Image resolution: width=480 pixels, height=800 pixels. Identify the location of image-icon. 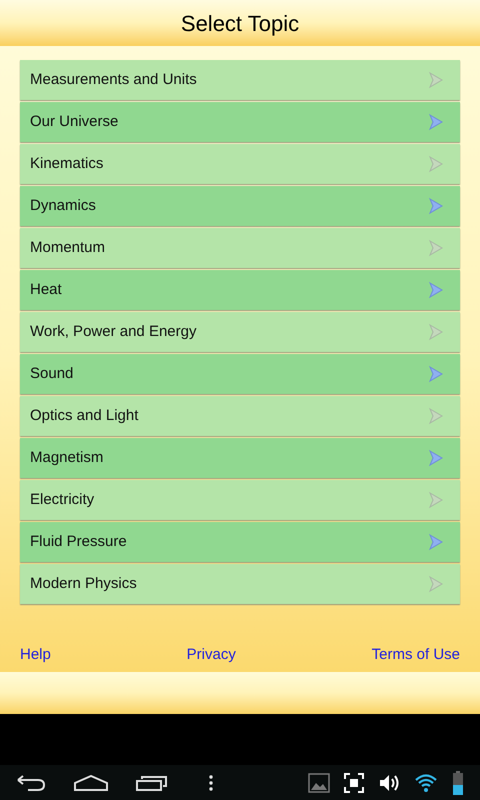
(319, 782).